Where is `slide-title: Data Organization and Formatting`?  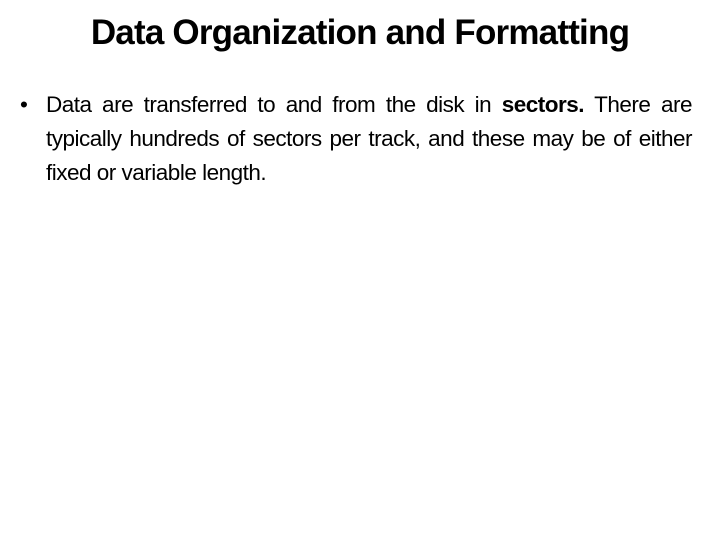 slide-title: Data Organization and Formatting is located at coordinates (360, 32).